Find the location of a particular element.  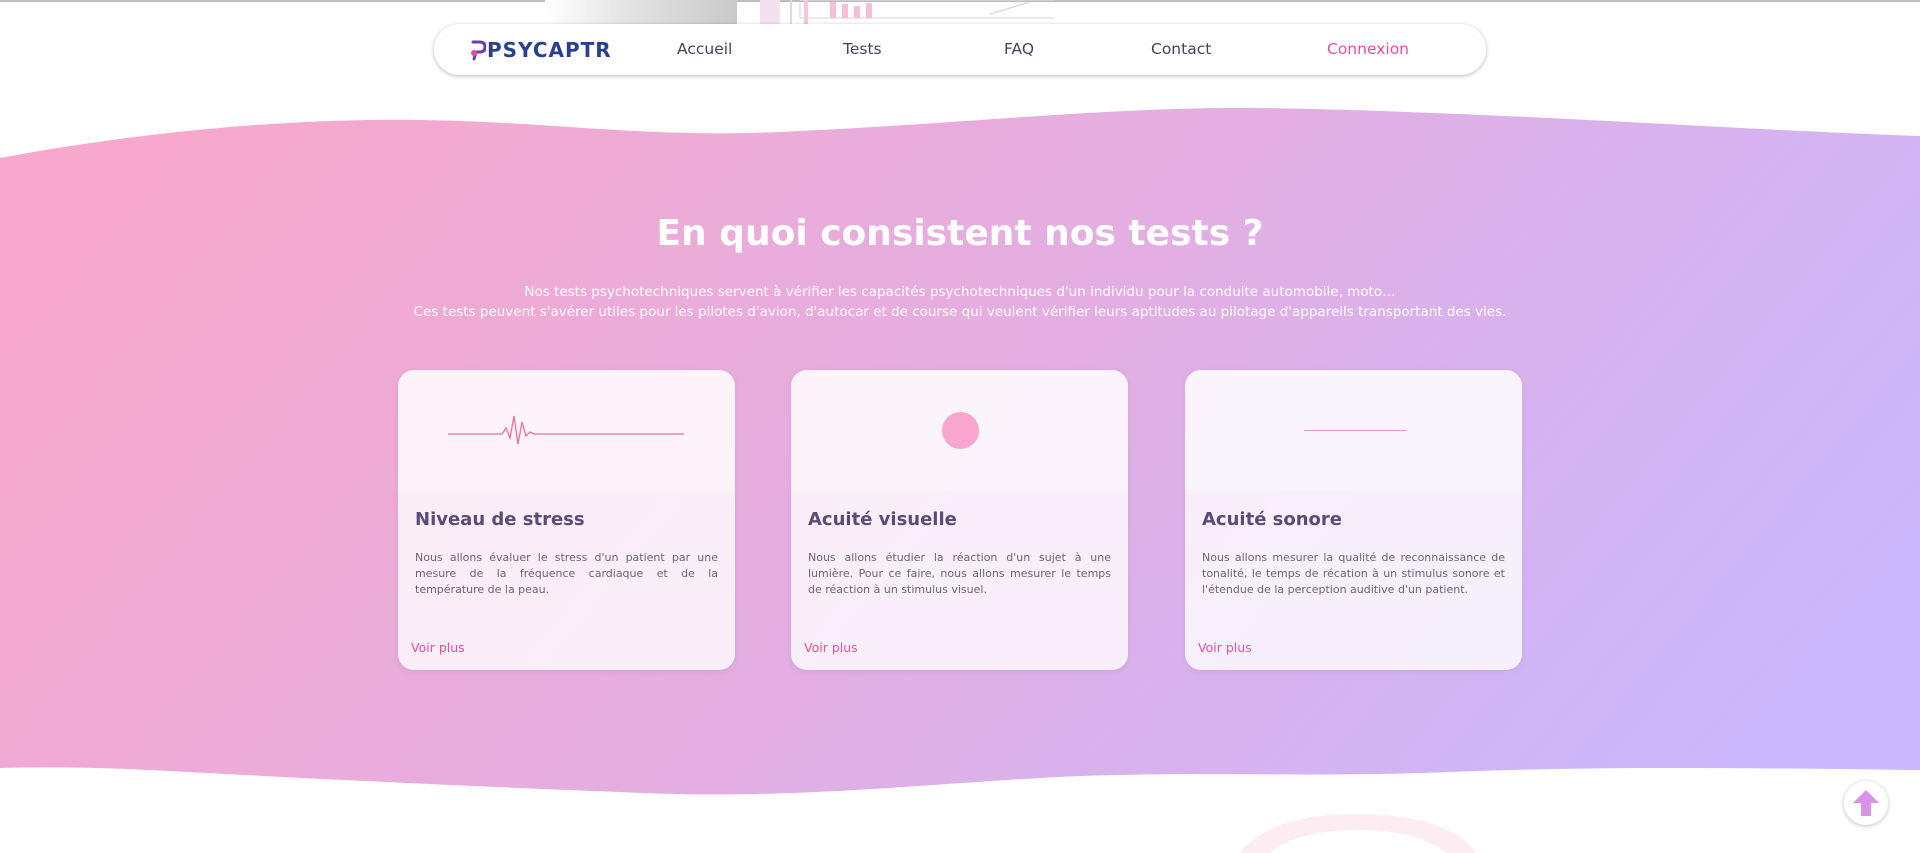

card-title: Niveau de stress is located at coordinates (500, 519).